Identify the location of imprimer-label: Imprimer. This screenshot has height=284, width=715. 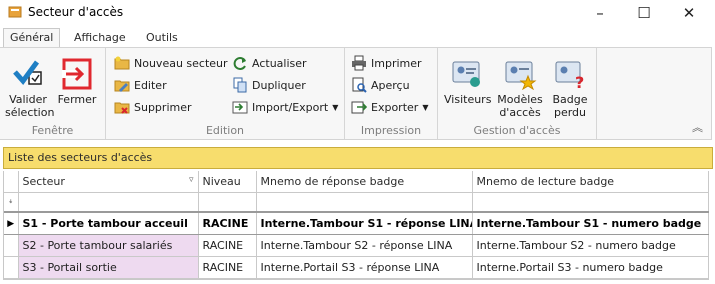
(396, 63).